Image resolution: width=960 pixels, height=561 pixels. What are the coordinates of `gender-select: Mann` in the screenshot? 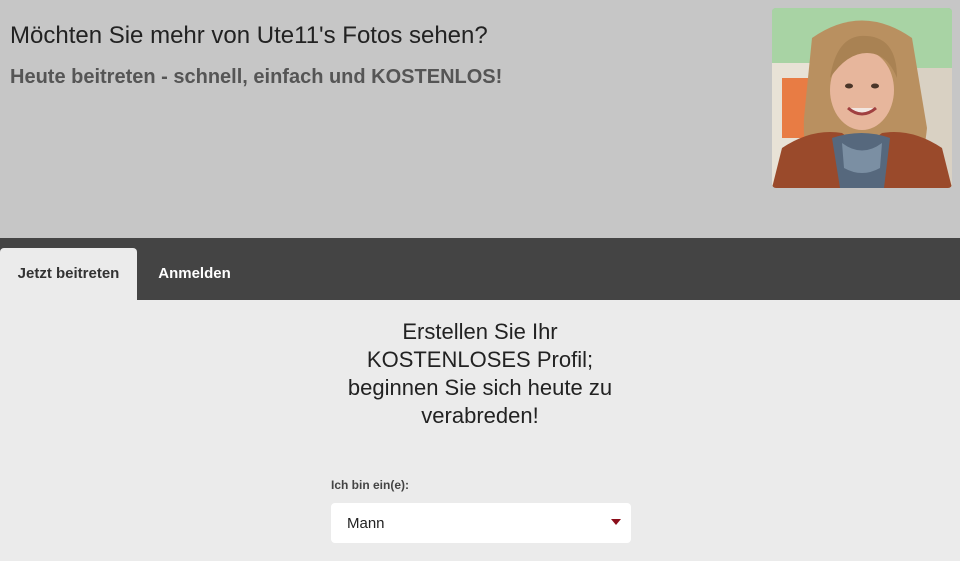 It's located at (481, 523).